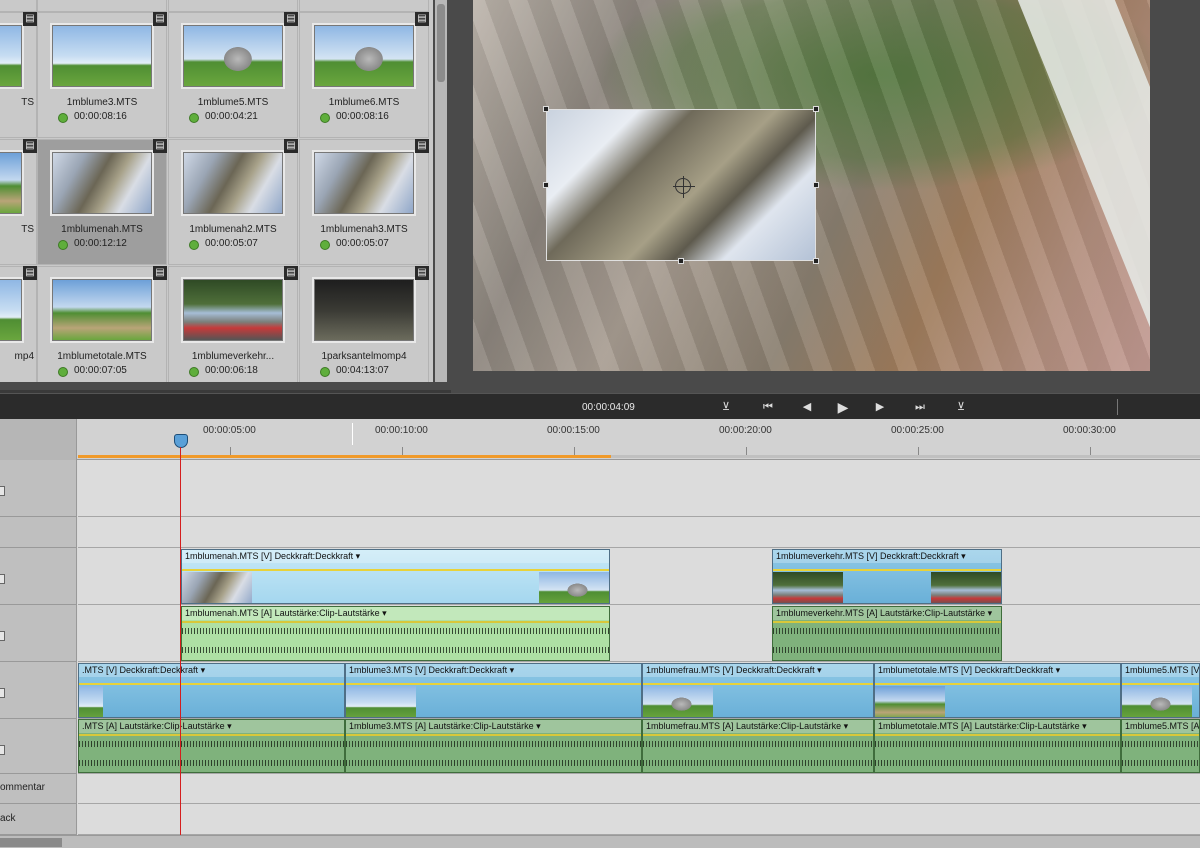 The height and width of the screenshot is (848, 1200). Describe the element at coordinates (233, 202) in the screenshot. I see `media-tile: ▤ 1mblumenah2.MTS 00:00:05:07` at that location.